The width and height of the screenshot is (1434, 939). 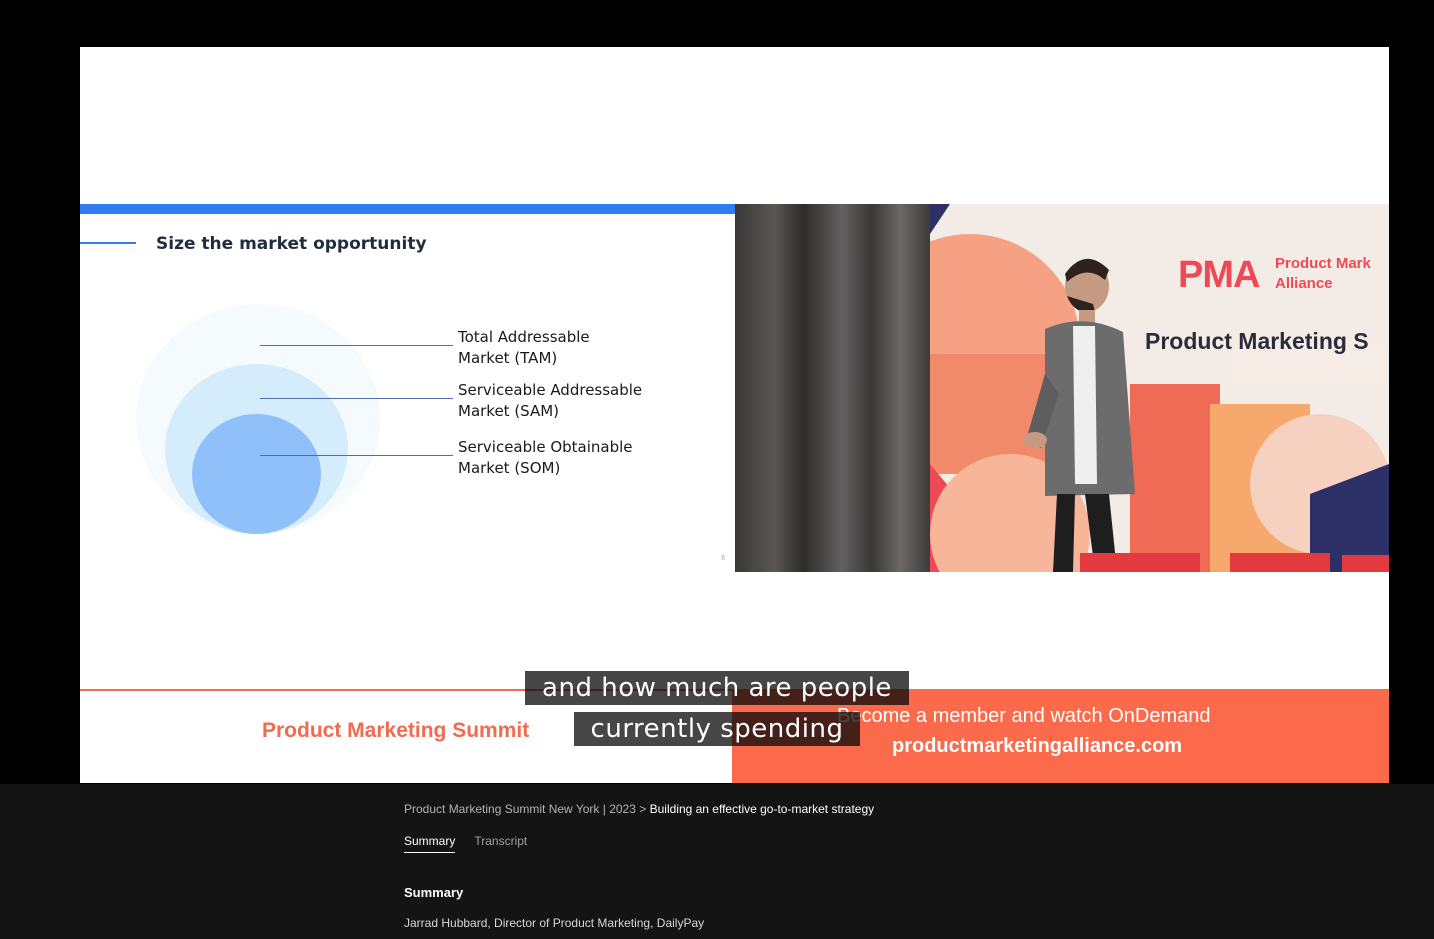 I want to click on slide-top-bar, so click(x=407, y=209).